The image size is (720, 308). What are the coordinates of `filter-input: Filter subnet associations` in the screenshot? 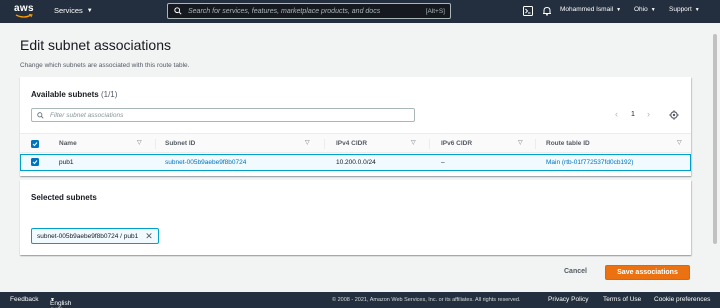 It's located at (223, 115).